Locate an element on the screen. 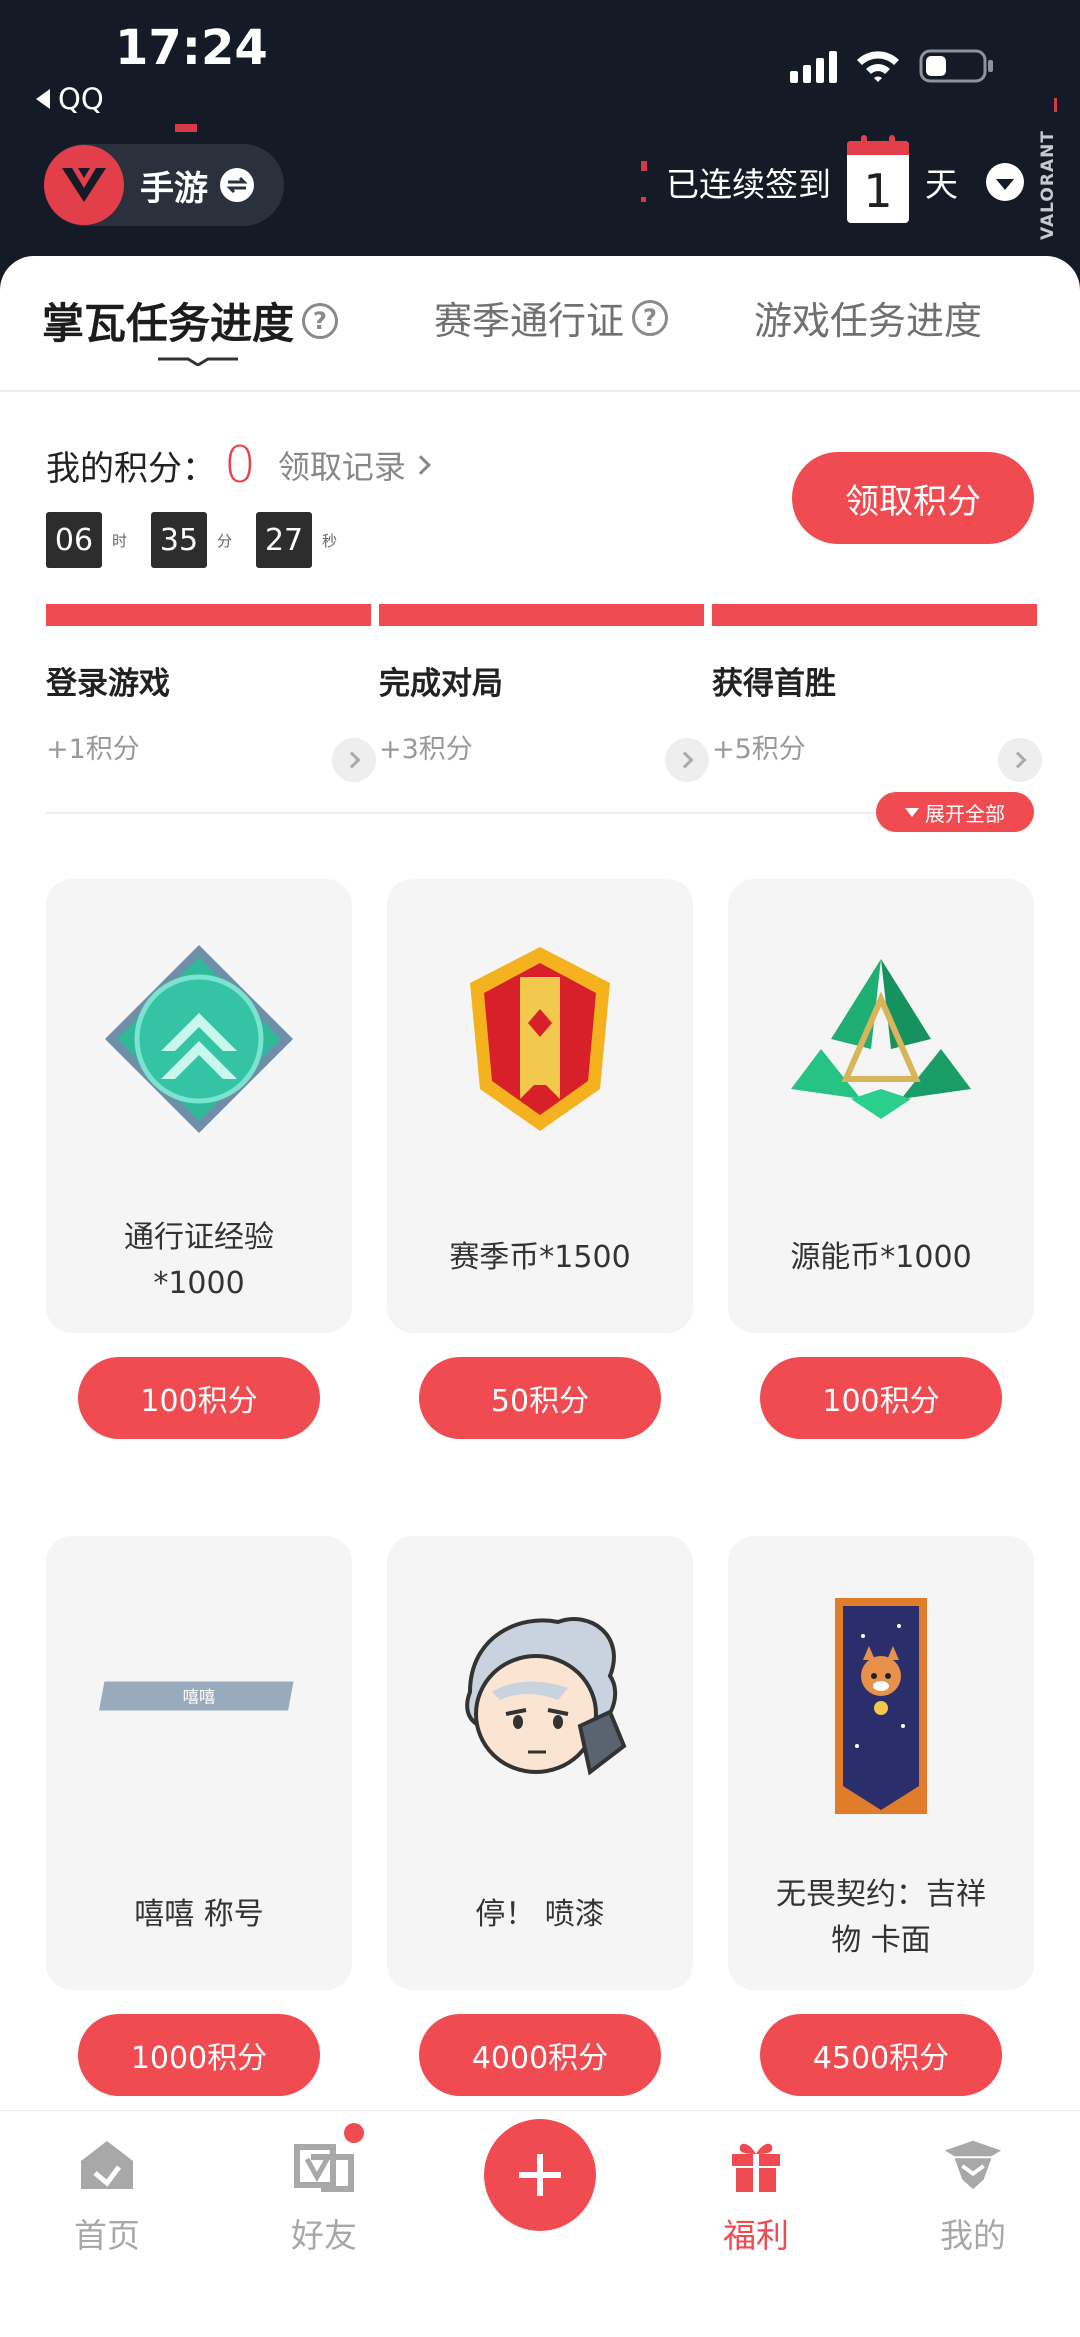 The height and width of the screenshot is (2337, 1080). task-title: 完成对局 is located at coordinates (441, 684).